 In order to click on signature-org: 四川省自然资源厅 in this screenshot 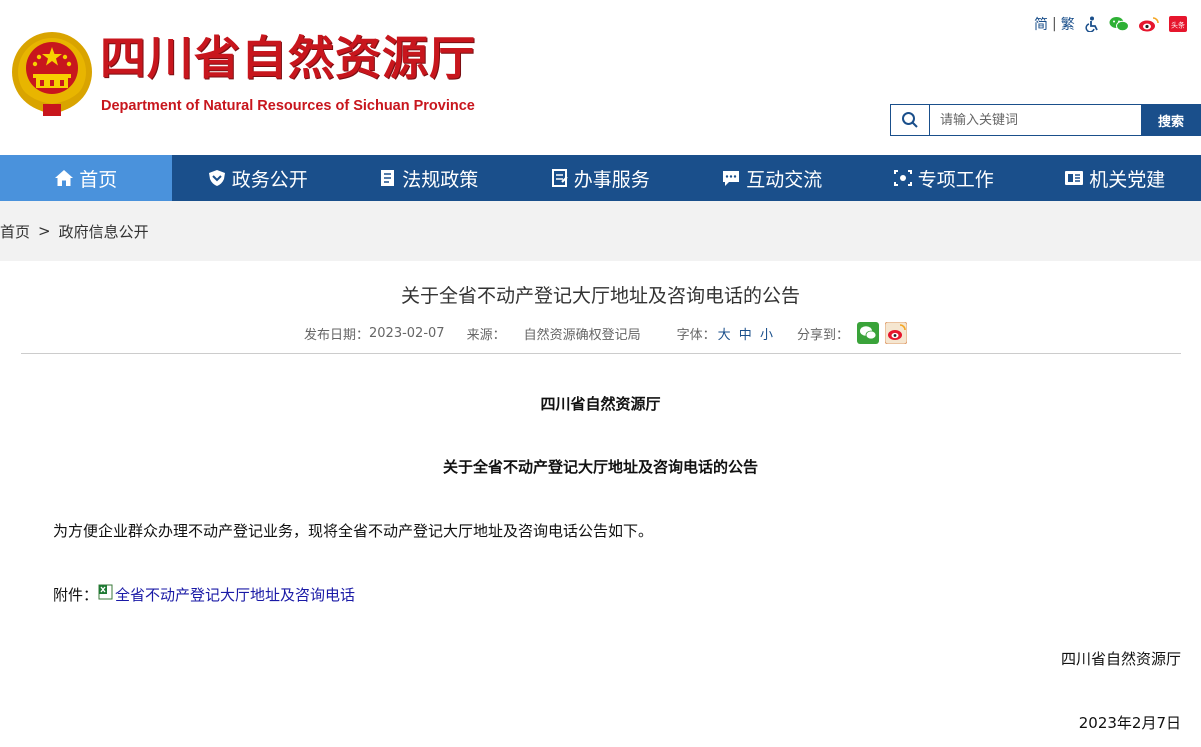, I will do `click(1120, 659)`.